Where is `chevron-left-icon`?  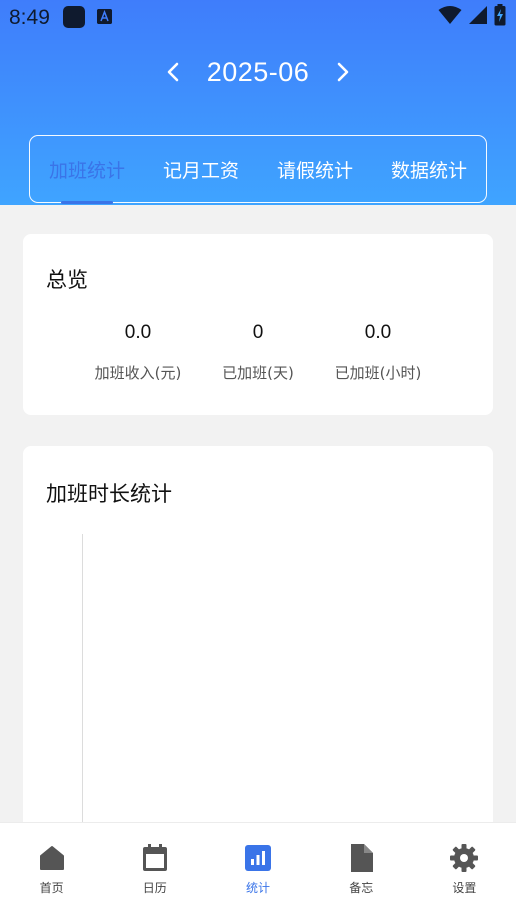
chevron-left-icon is located at coordinates (173, 72).